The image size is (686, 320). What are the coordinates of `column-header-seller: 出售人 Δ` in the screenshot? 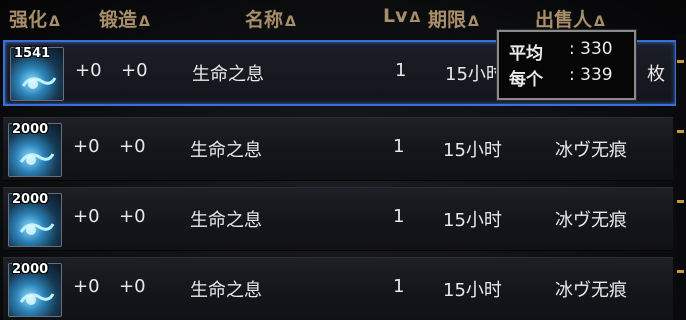 It's located at (570, 18).